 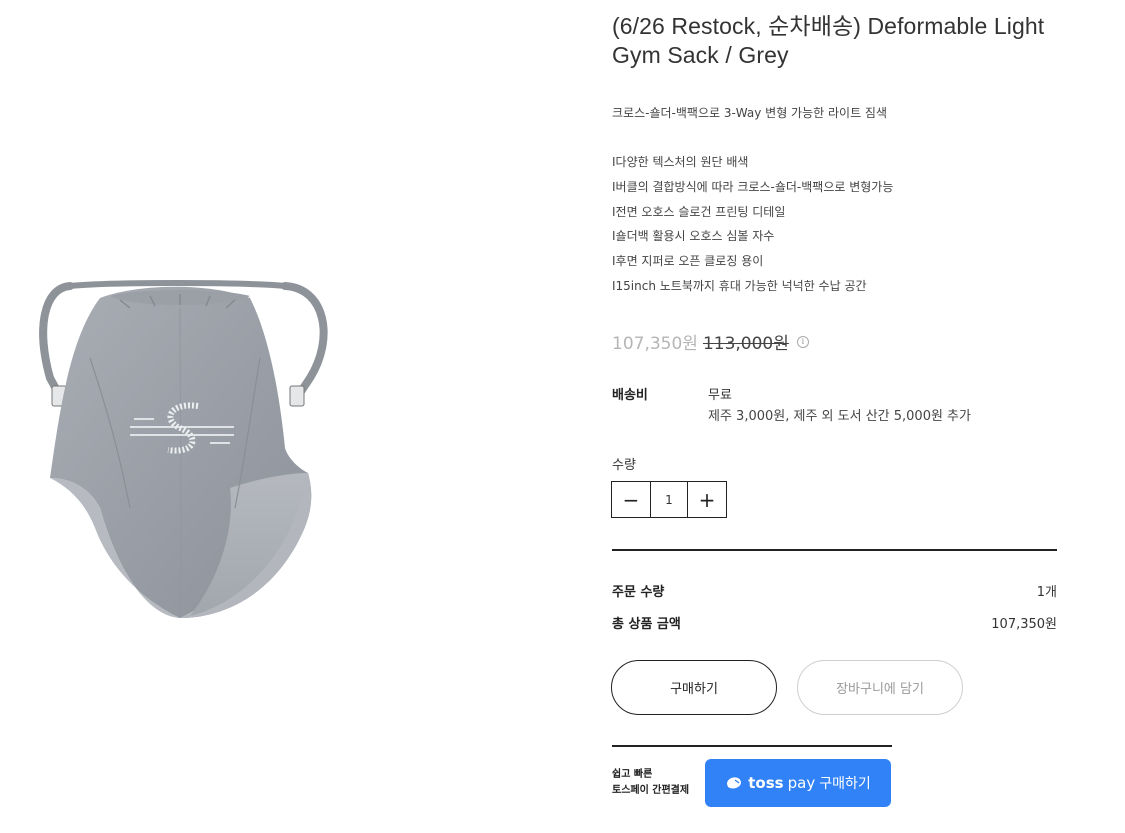 What do you see at coordinates (739, 285) in the screenshot?
I see `feature-item: I15inch 노트북까지 휴대 가능한 넉넉한 수납 공간` at bounding box center [739, 285].